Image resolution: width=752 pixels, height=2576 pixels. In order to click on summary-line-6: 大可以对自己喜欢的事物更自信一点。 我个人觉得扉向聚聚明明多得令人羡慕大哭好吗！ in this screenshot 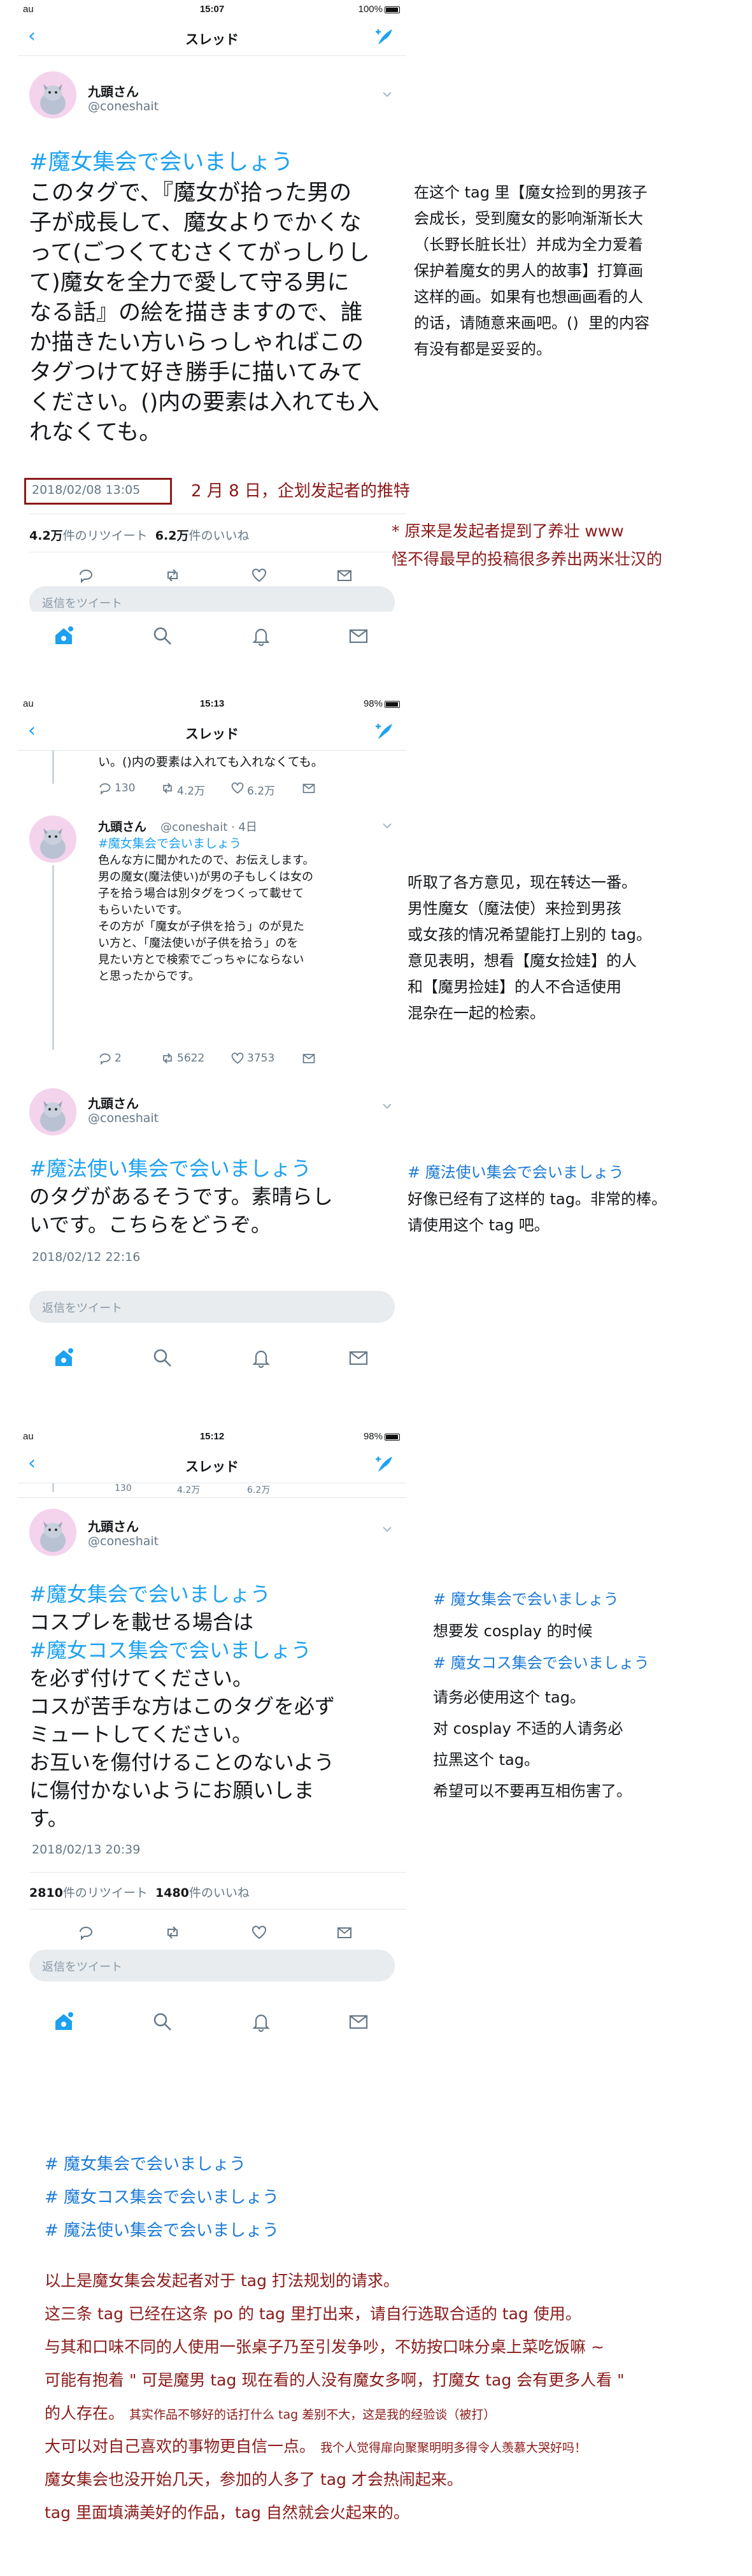, I will do `click(316, 2446)`.